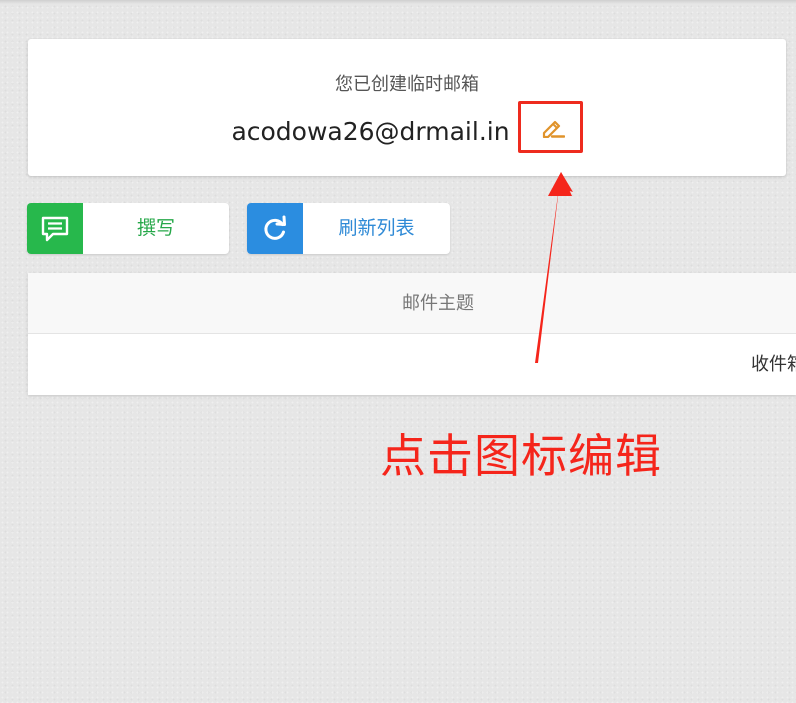  I want to click on email-row: acodowa26@drmail.in, so click(407, 127).